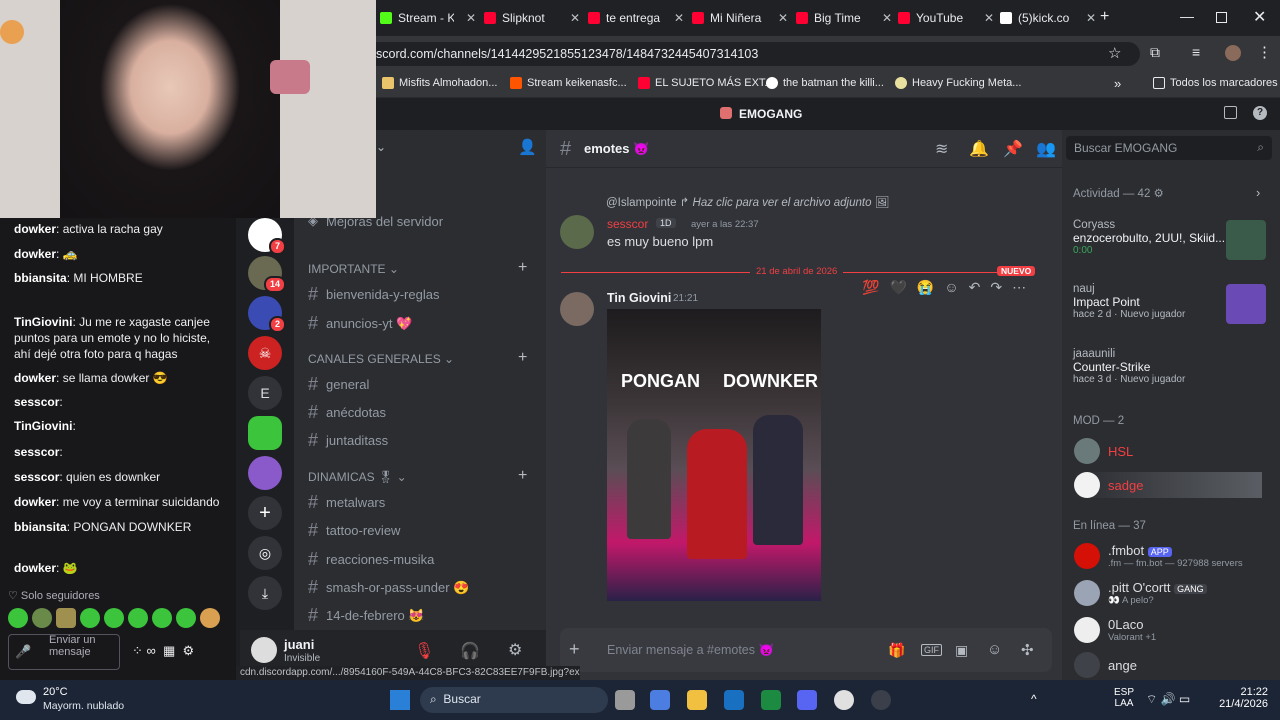 The height and width of the screenshot is (720, 1280). I want to click on gift-icon: 🎁, so click(896, 650).